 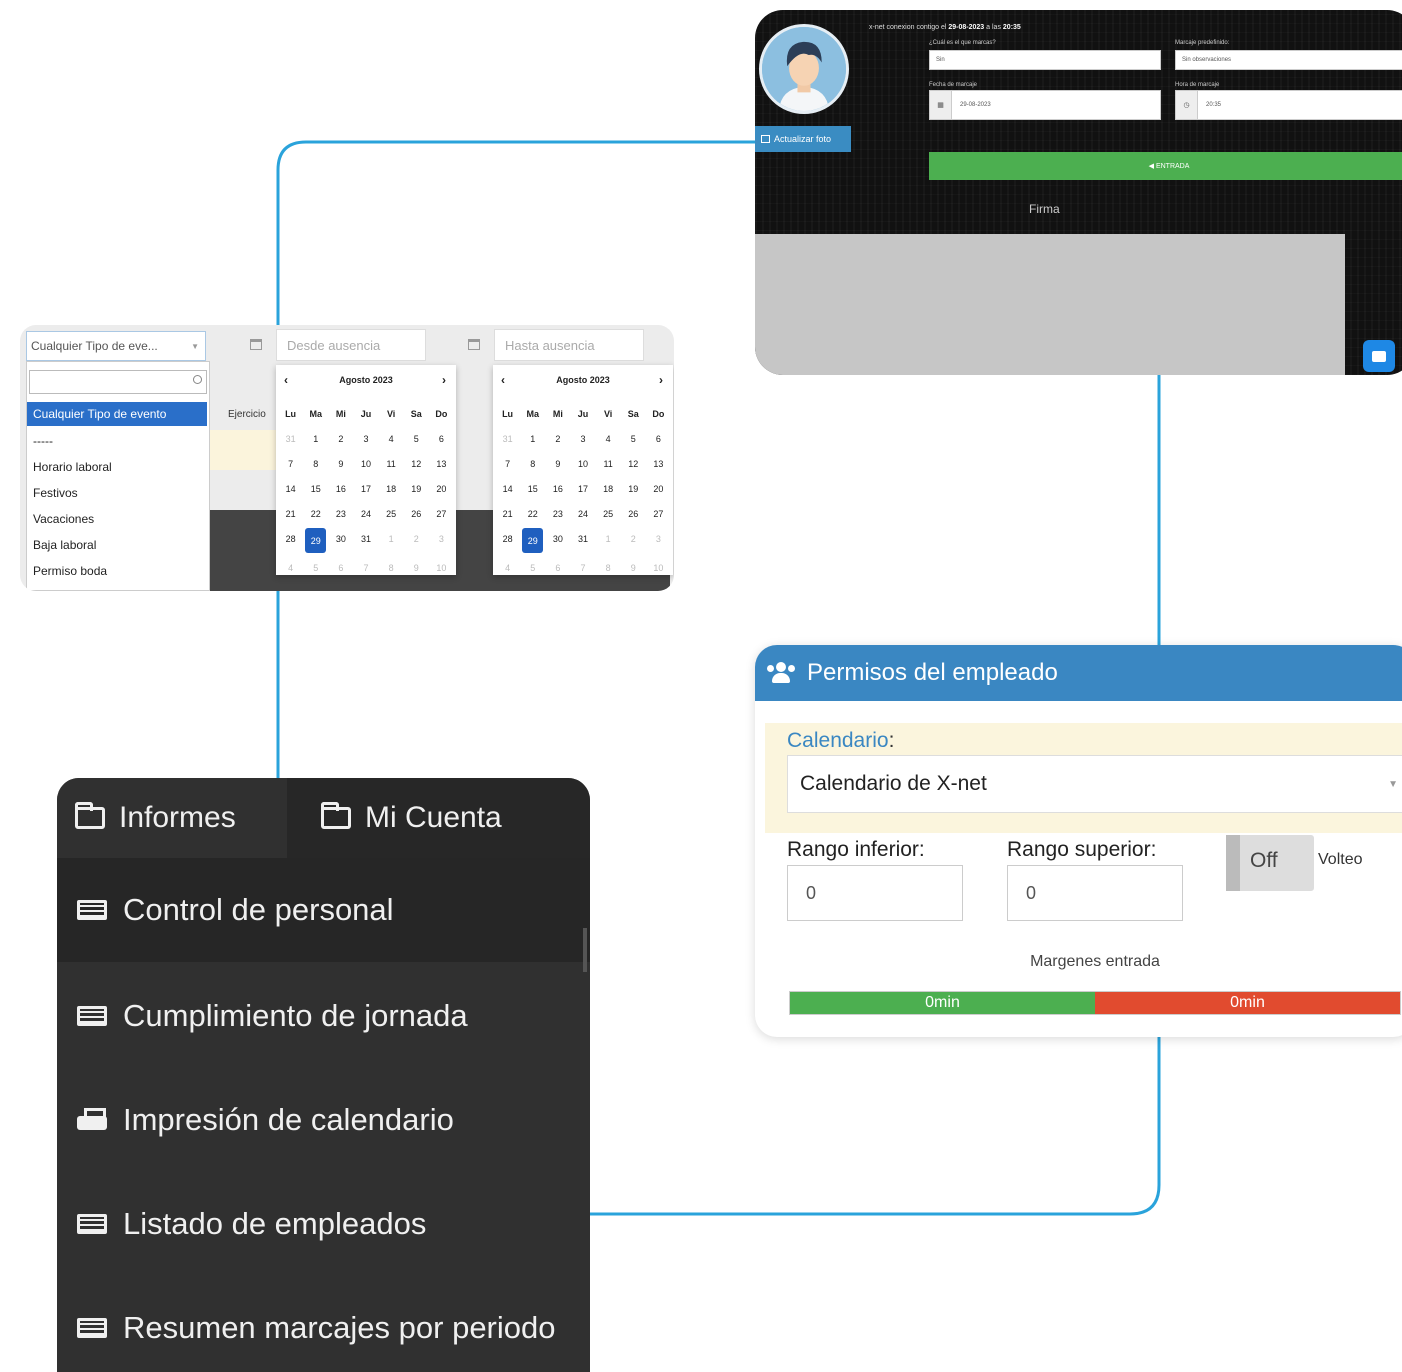 What do you see at coordinates (323, 1120) in the screenshot?
I see `menu-item-impresion-calendario: Impresión de calendario` at bounding box center [323, 1120].